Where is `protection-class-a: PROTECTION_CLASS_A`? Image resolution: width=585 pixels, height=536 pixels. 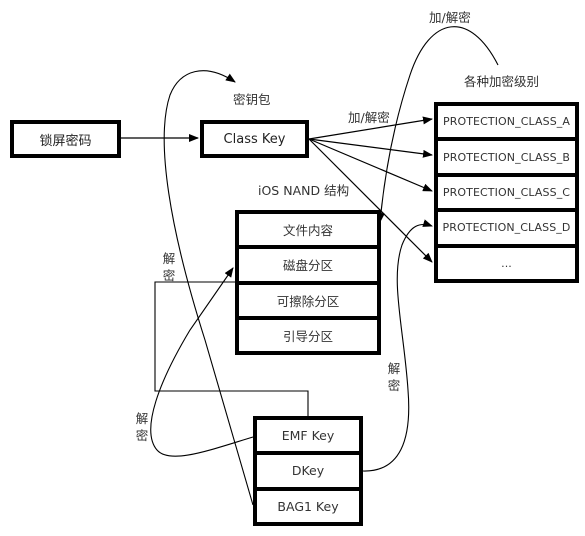
protection-class-a: PROTECTION_CLASS_A is located at coordinates (506, 122).